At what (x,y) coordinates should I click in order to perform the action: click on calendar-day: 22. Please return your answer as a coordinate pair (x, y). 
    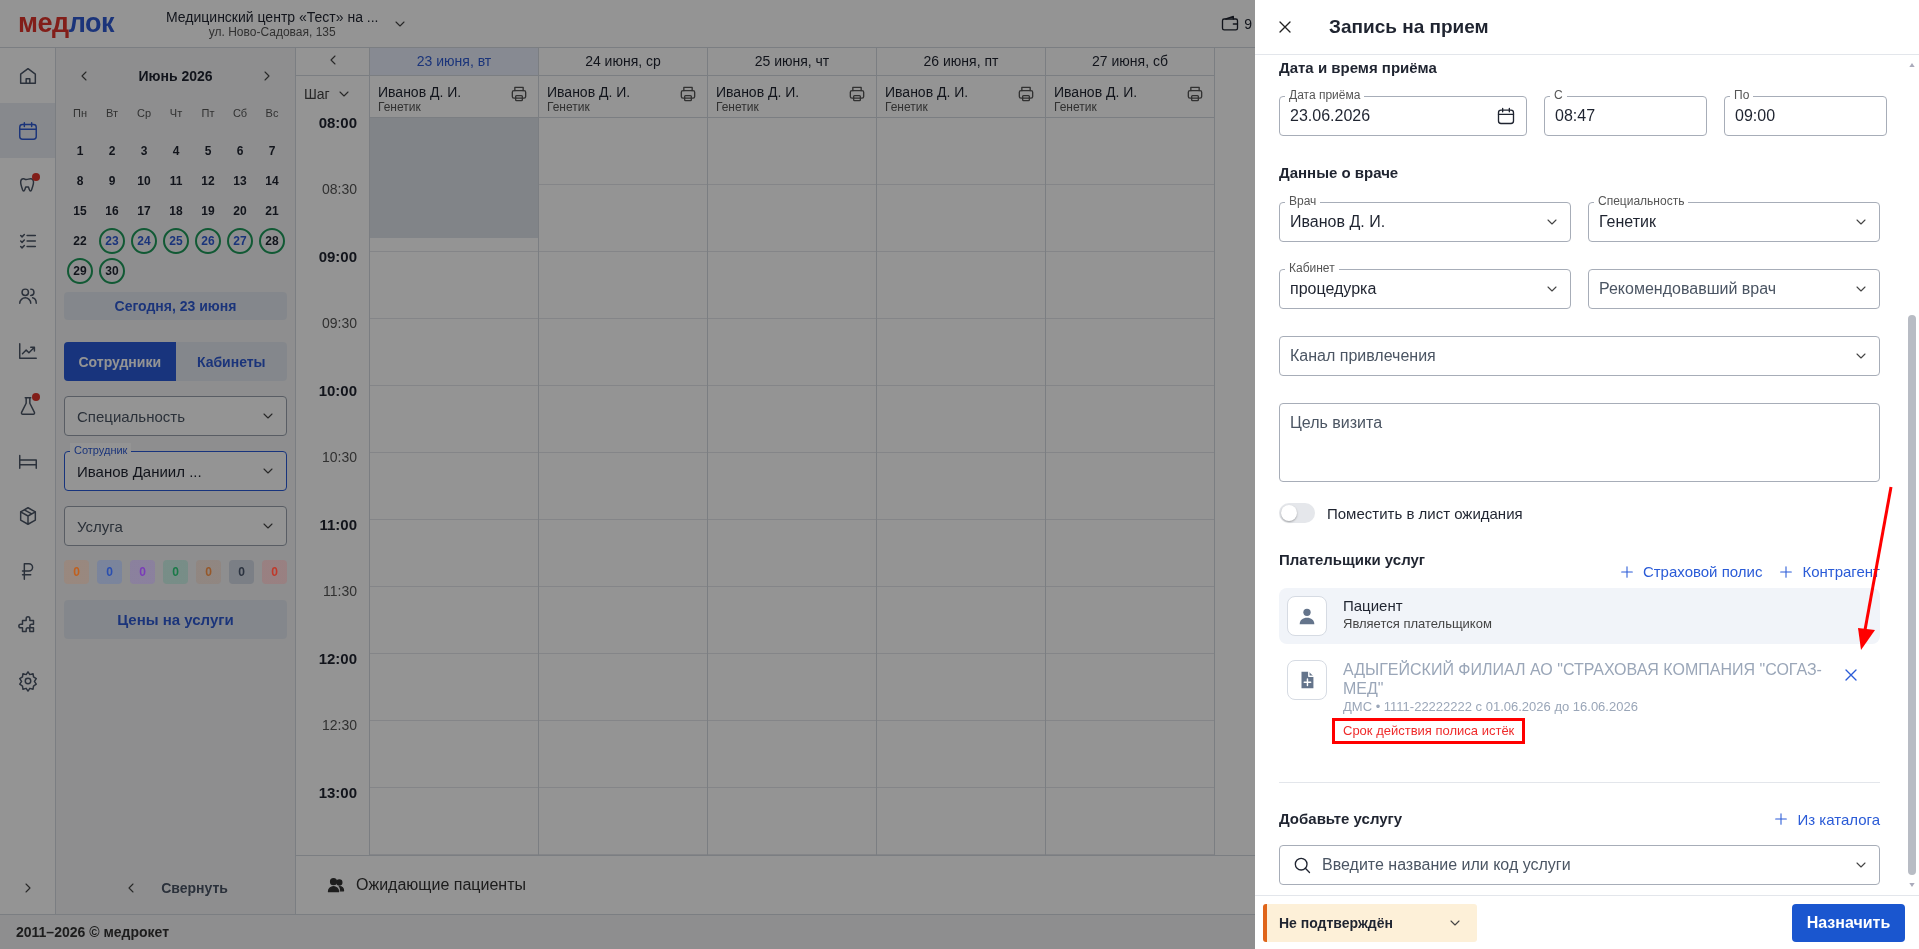
    Looking at the image, I should click on (80, 241).